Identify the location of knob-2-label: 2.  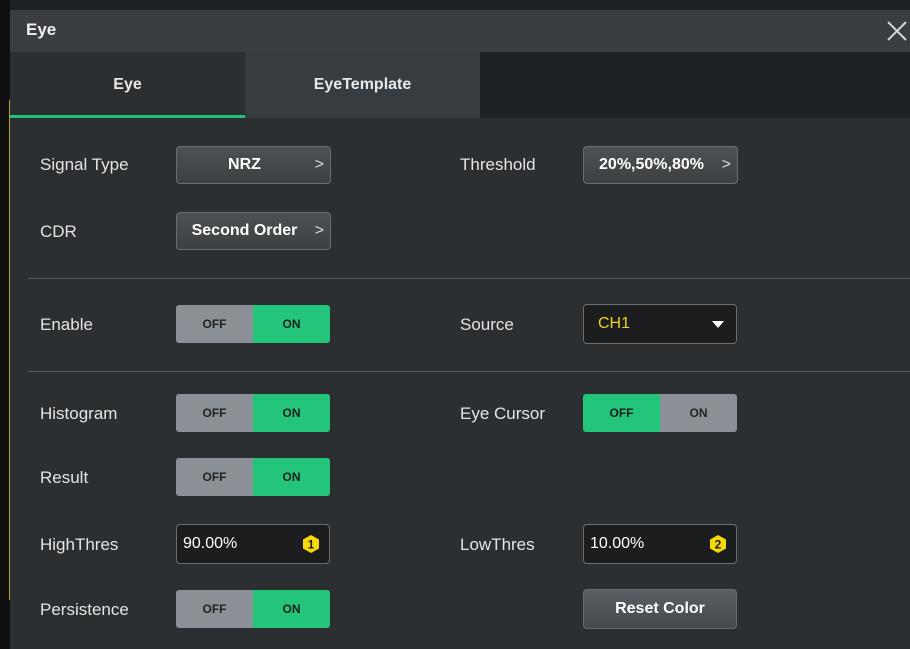
(718, 545).